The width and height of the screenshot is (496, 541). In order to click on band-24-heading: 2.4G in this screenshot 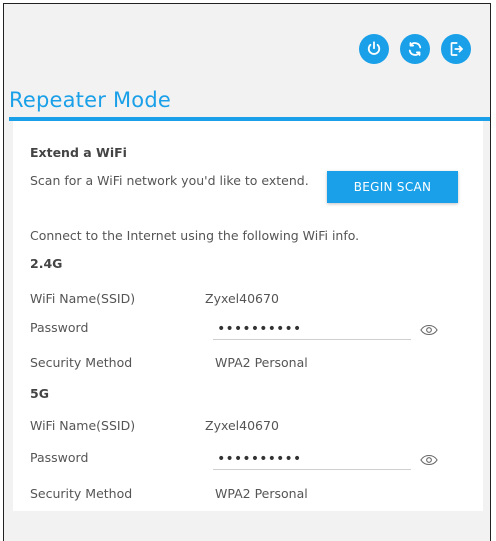, I will do `click(46, 263)`.